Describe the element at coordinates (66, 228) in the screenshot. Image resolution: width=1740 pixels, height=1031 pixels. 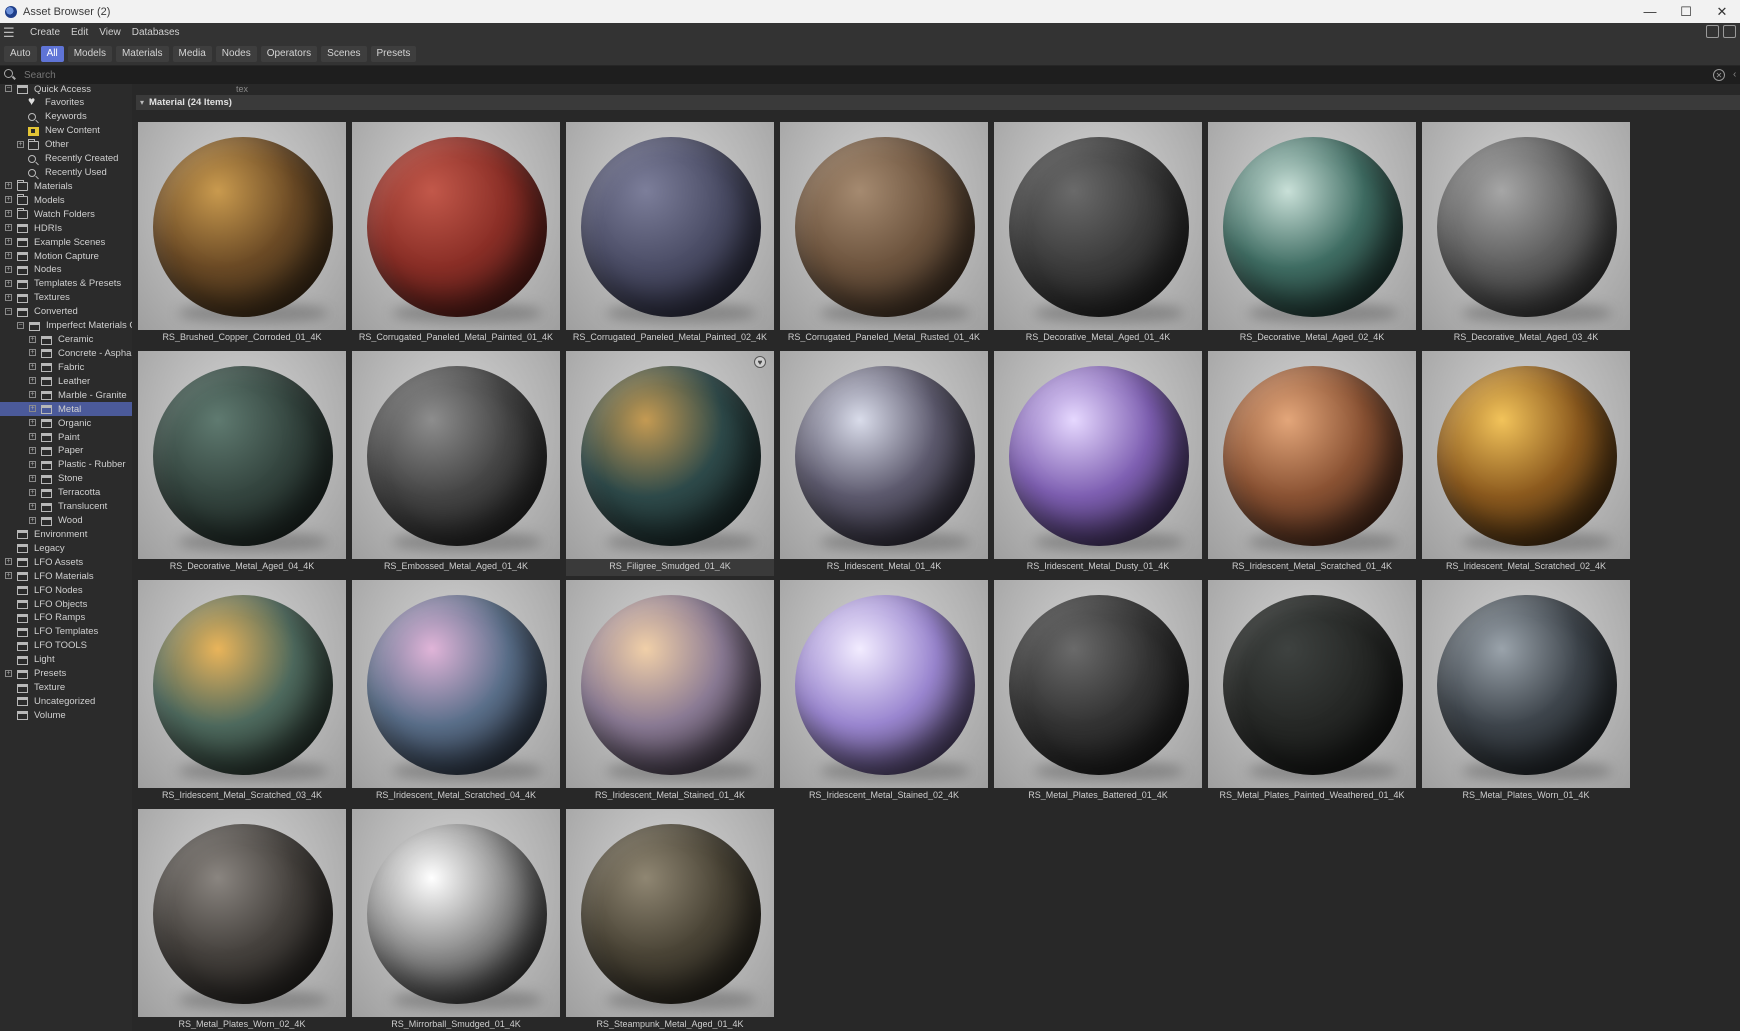
I see `sidebar-item-hdris: + HDRIs` at that location.